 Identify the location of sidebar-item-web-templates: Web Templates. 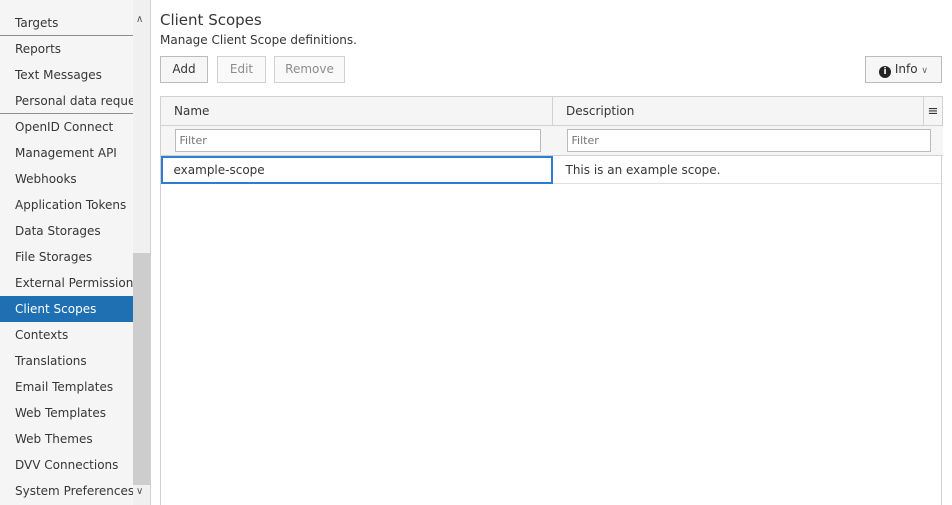
(66, 413).